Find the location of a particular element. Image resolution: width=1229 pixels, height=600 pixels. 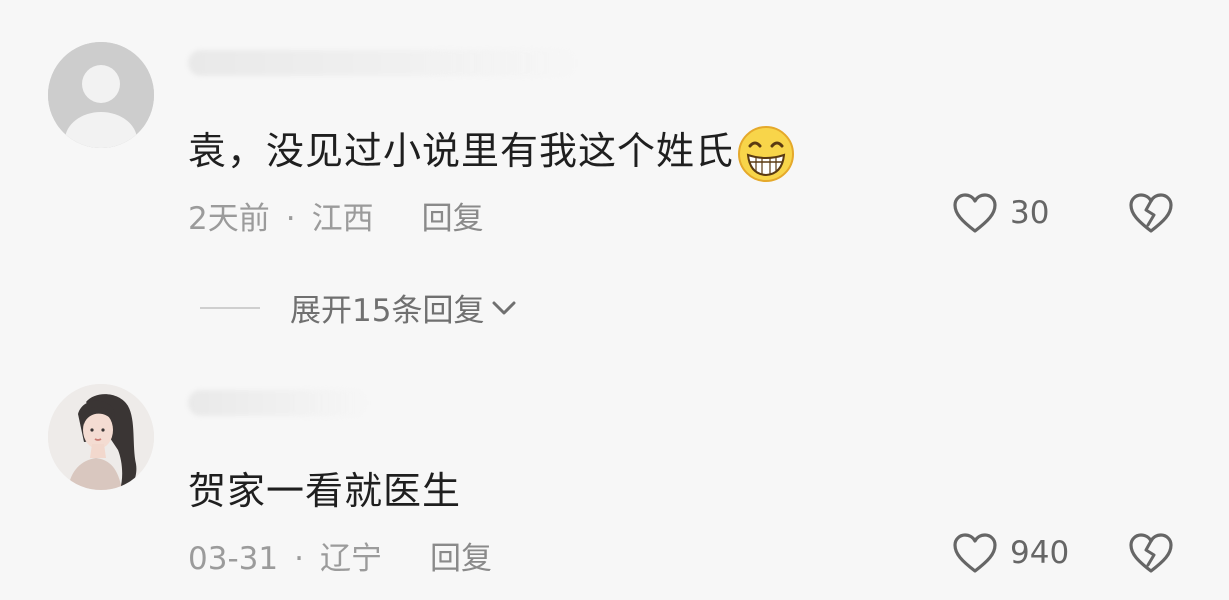

chevron-down-icon is located at coordinates (504, 307).